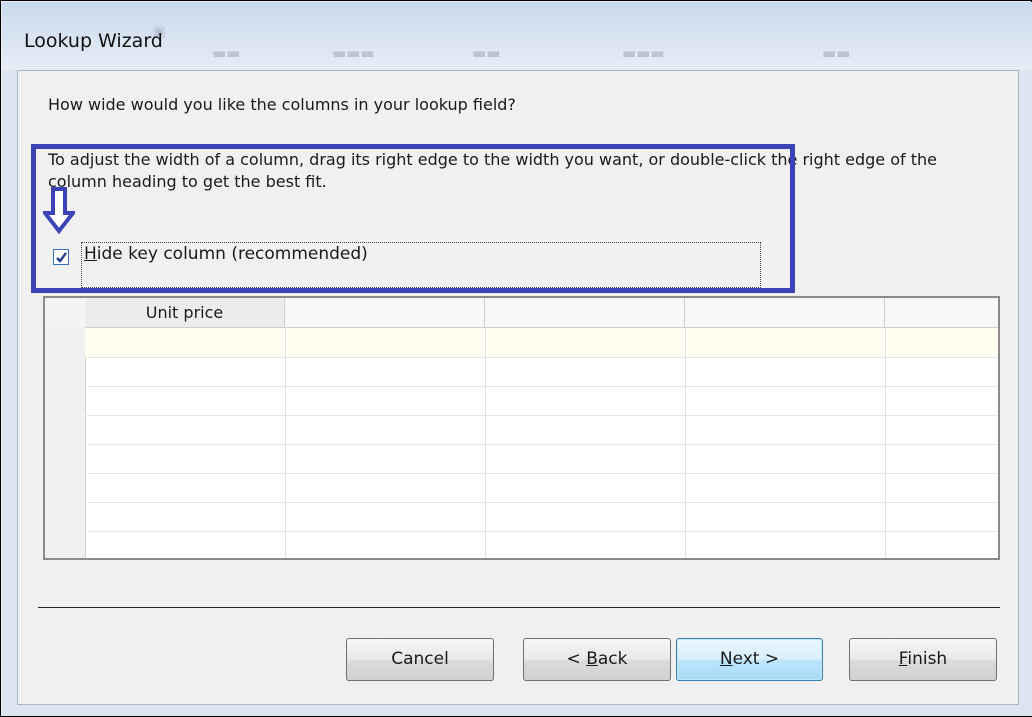 This screenshot has height=717, width=1032. I want to click on next-button: Next >, so click(749, 659).